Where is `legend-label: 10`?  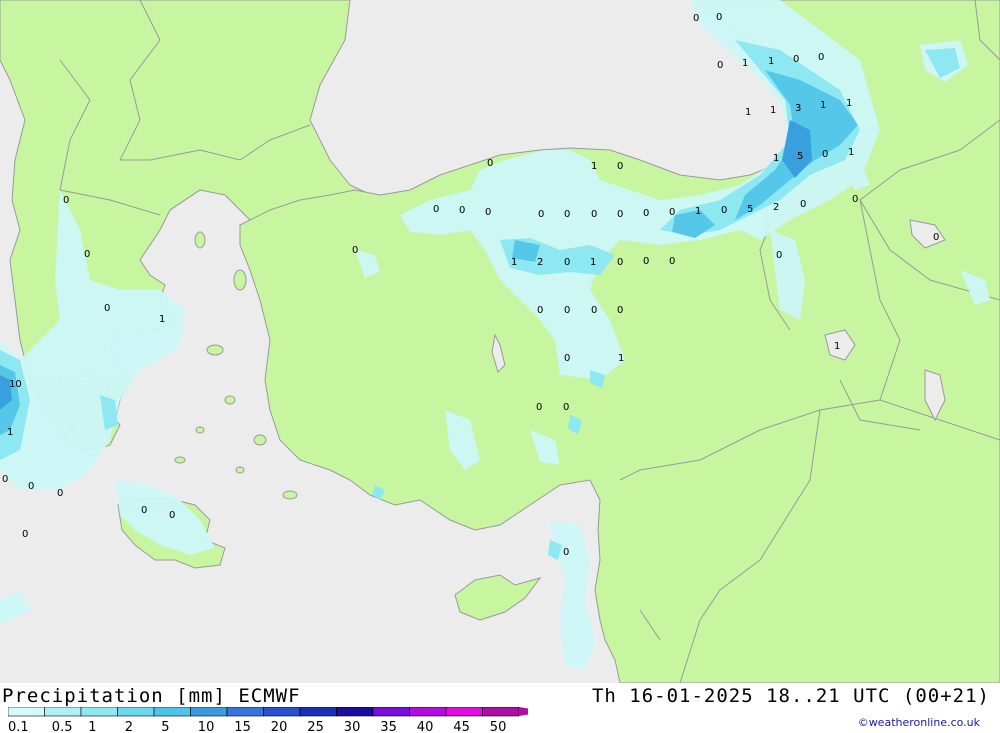 legend-label: 10 is located at coordinates (206, 726).